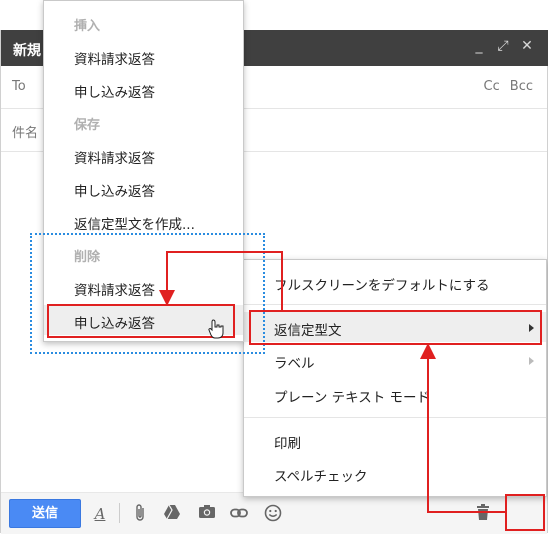  I want to click on save-header: 保存, so click(143, 122).